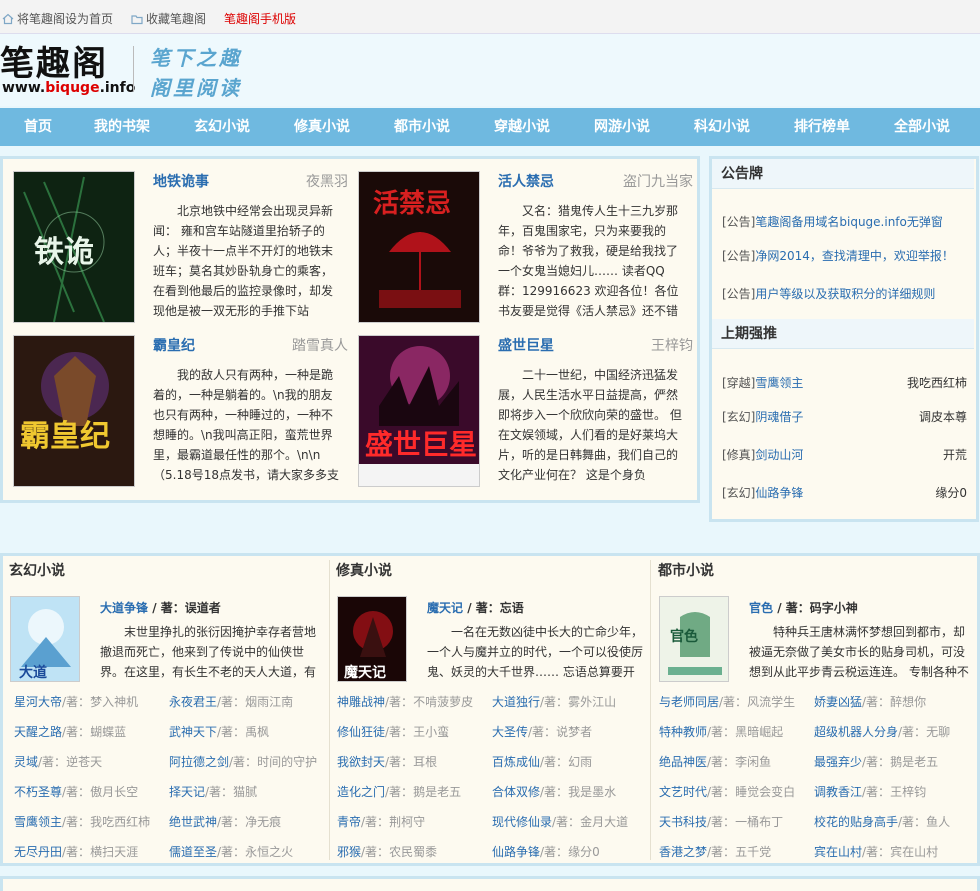 The width and height of the screenshot is (980, 891). I want to click on list-item: 与老师同居/著：风流学生, so click(736, 701).